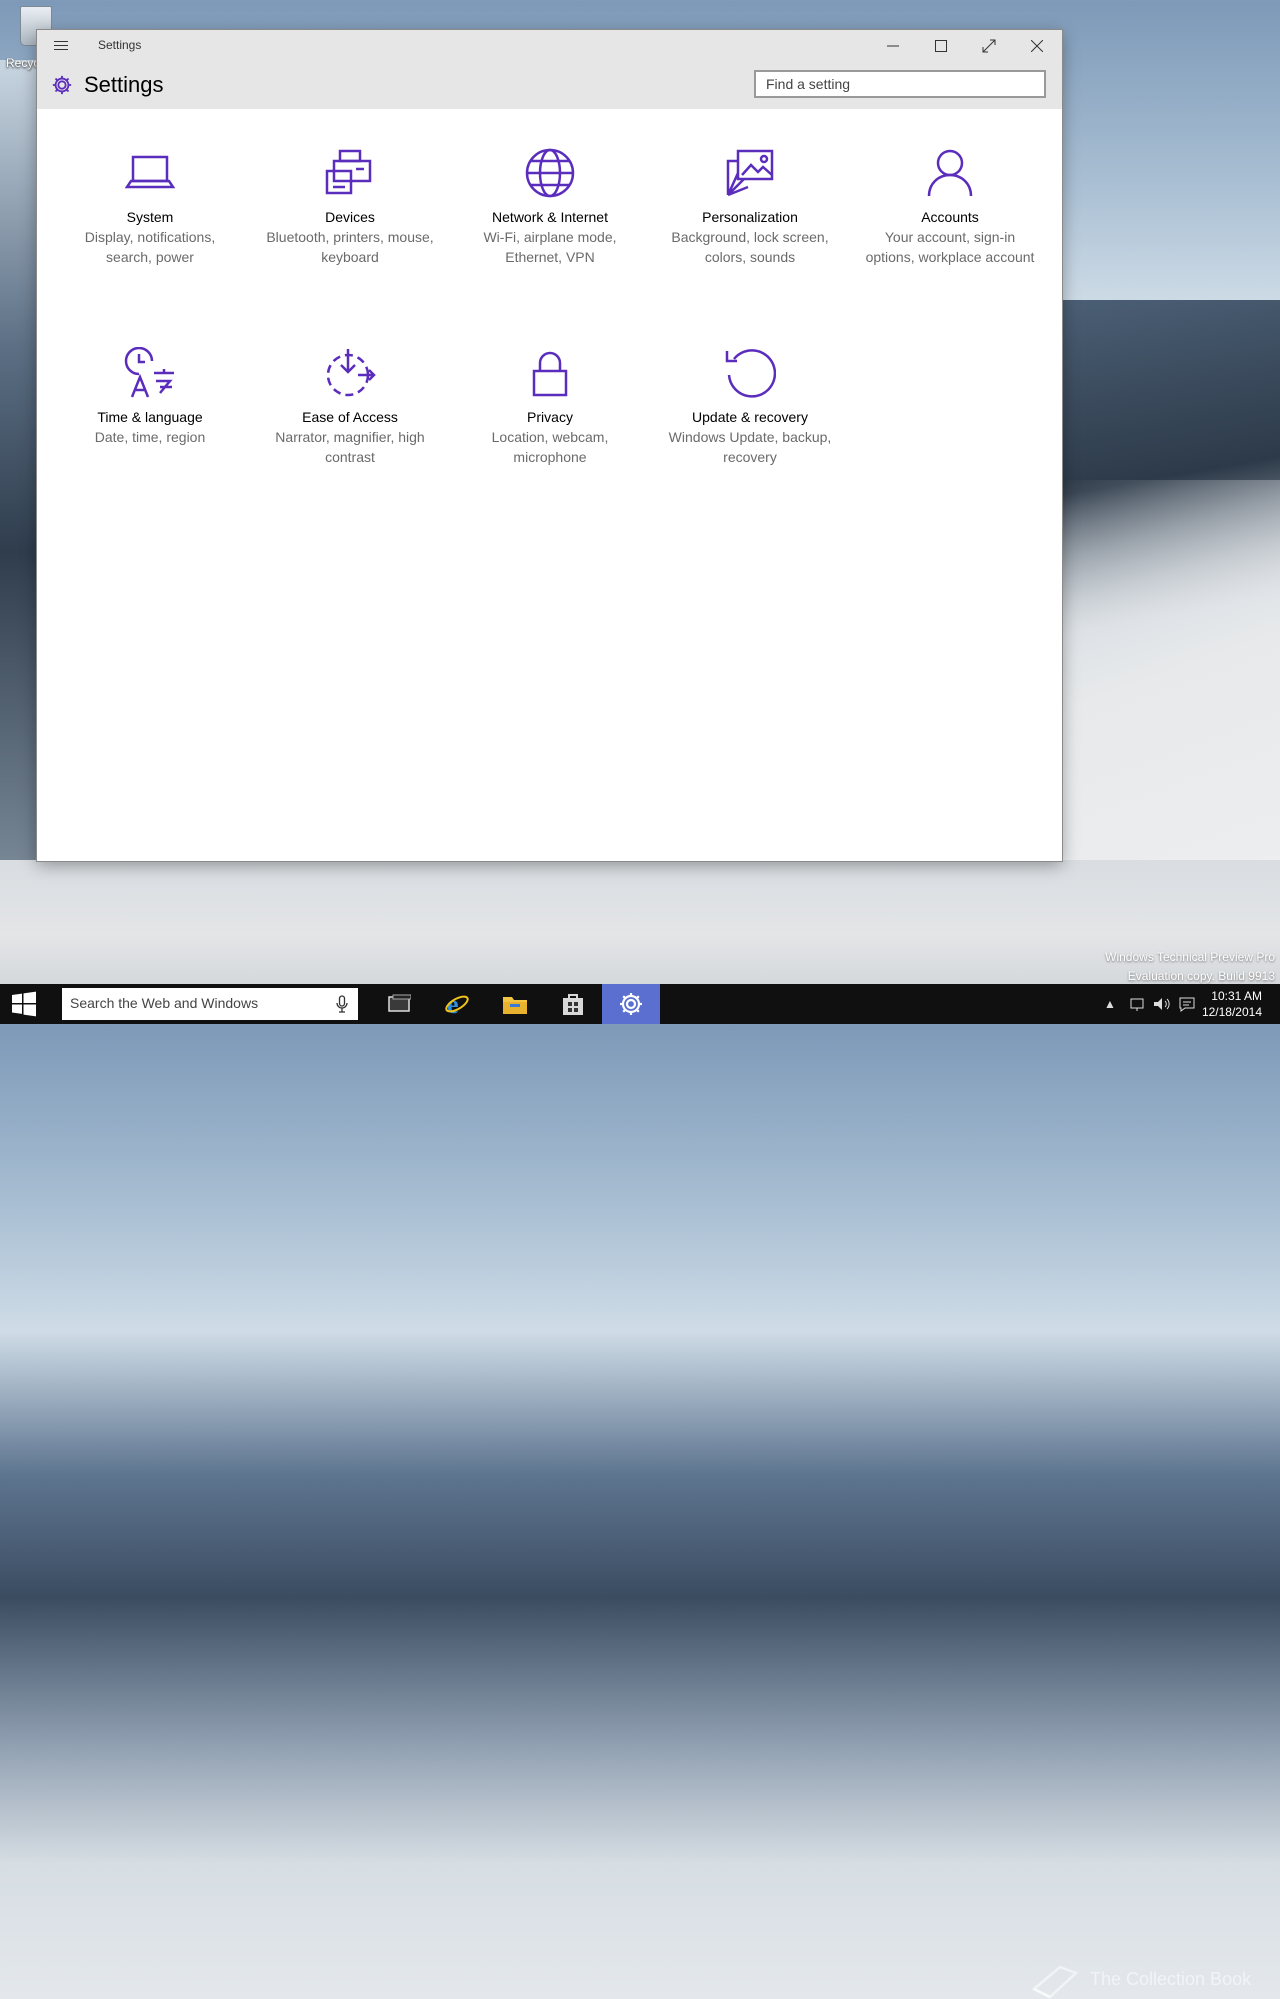 This screenshot has height=1999, width=1280. What do you see at coordinates (350, 417) in the screenshot?
I see `category-name: Ease of Access` at bounding box center [350, 417].